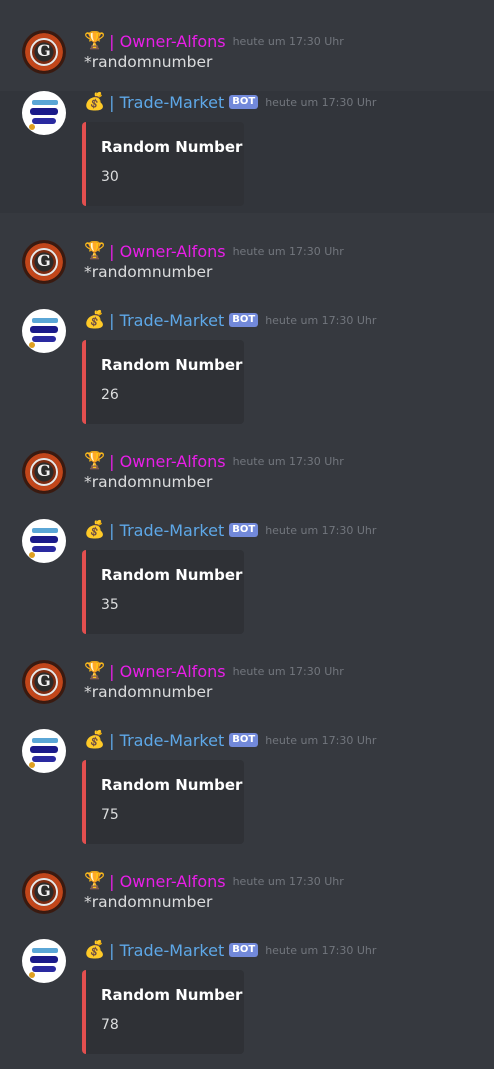 The height and width of the screenshot is (1069, 494). What do you see at coordinates (110, 395) in the screenshot?
I see `embed-value: 26` at bounding box center [110, 395].